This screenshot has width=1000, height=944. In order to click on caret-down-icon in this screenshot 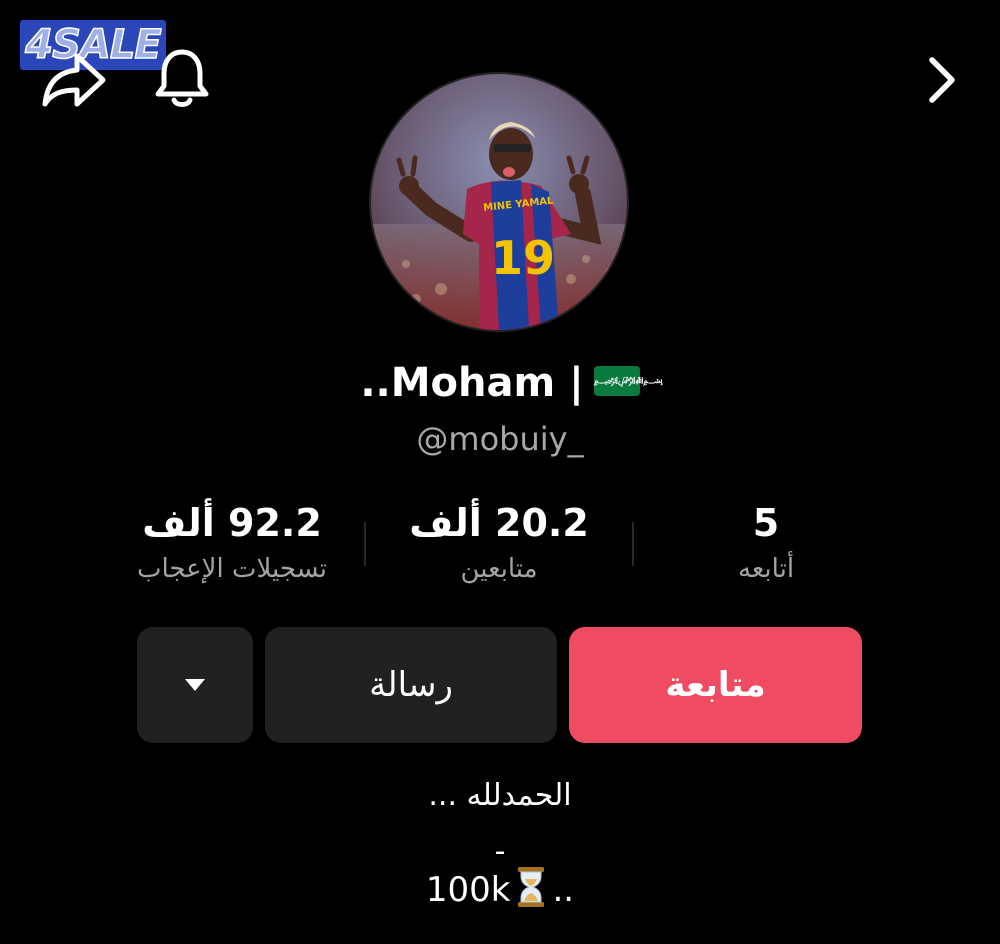, I will do `click(195, 685)`.